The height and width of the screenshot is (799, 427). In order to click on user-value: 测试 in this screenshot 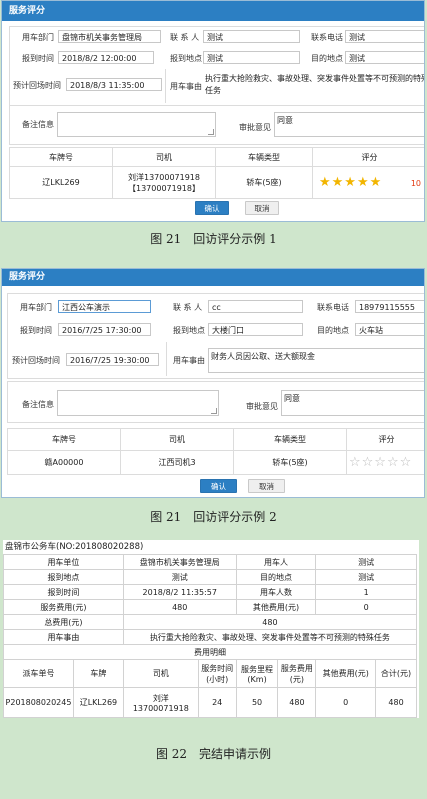, I will do `click(366, 562)`.